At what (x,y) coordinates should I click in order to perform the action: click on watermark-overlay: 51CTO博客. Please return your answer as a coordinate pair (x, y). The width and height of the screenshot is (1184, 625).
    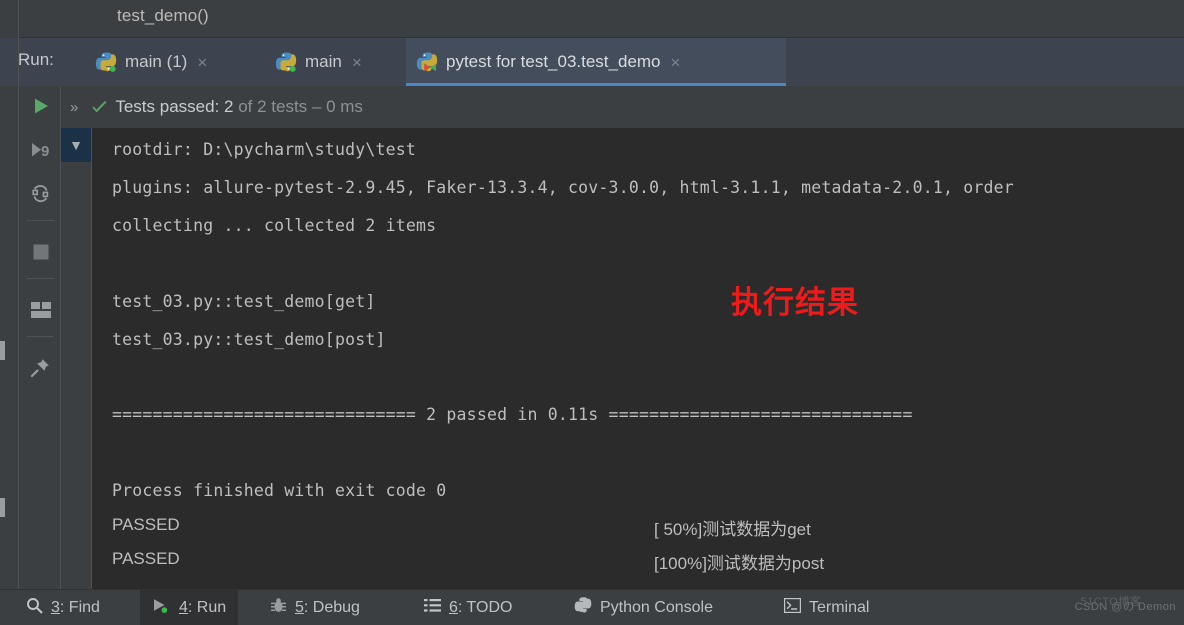
    Looking at the image, I should click on (1111, 602).